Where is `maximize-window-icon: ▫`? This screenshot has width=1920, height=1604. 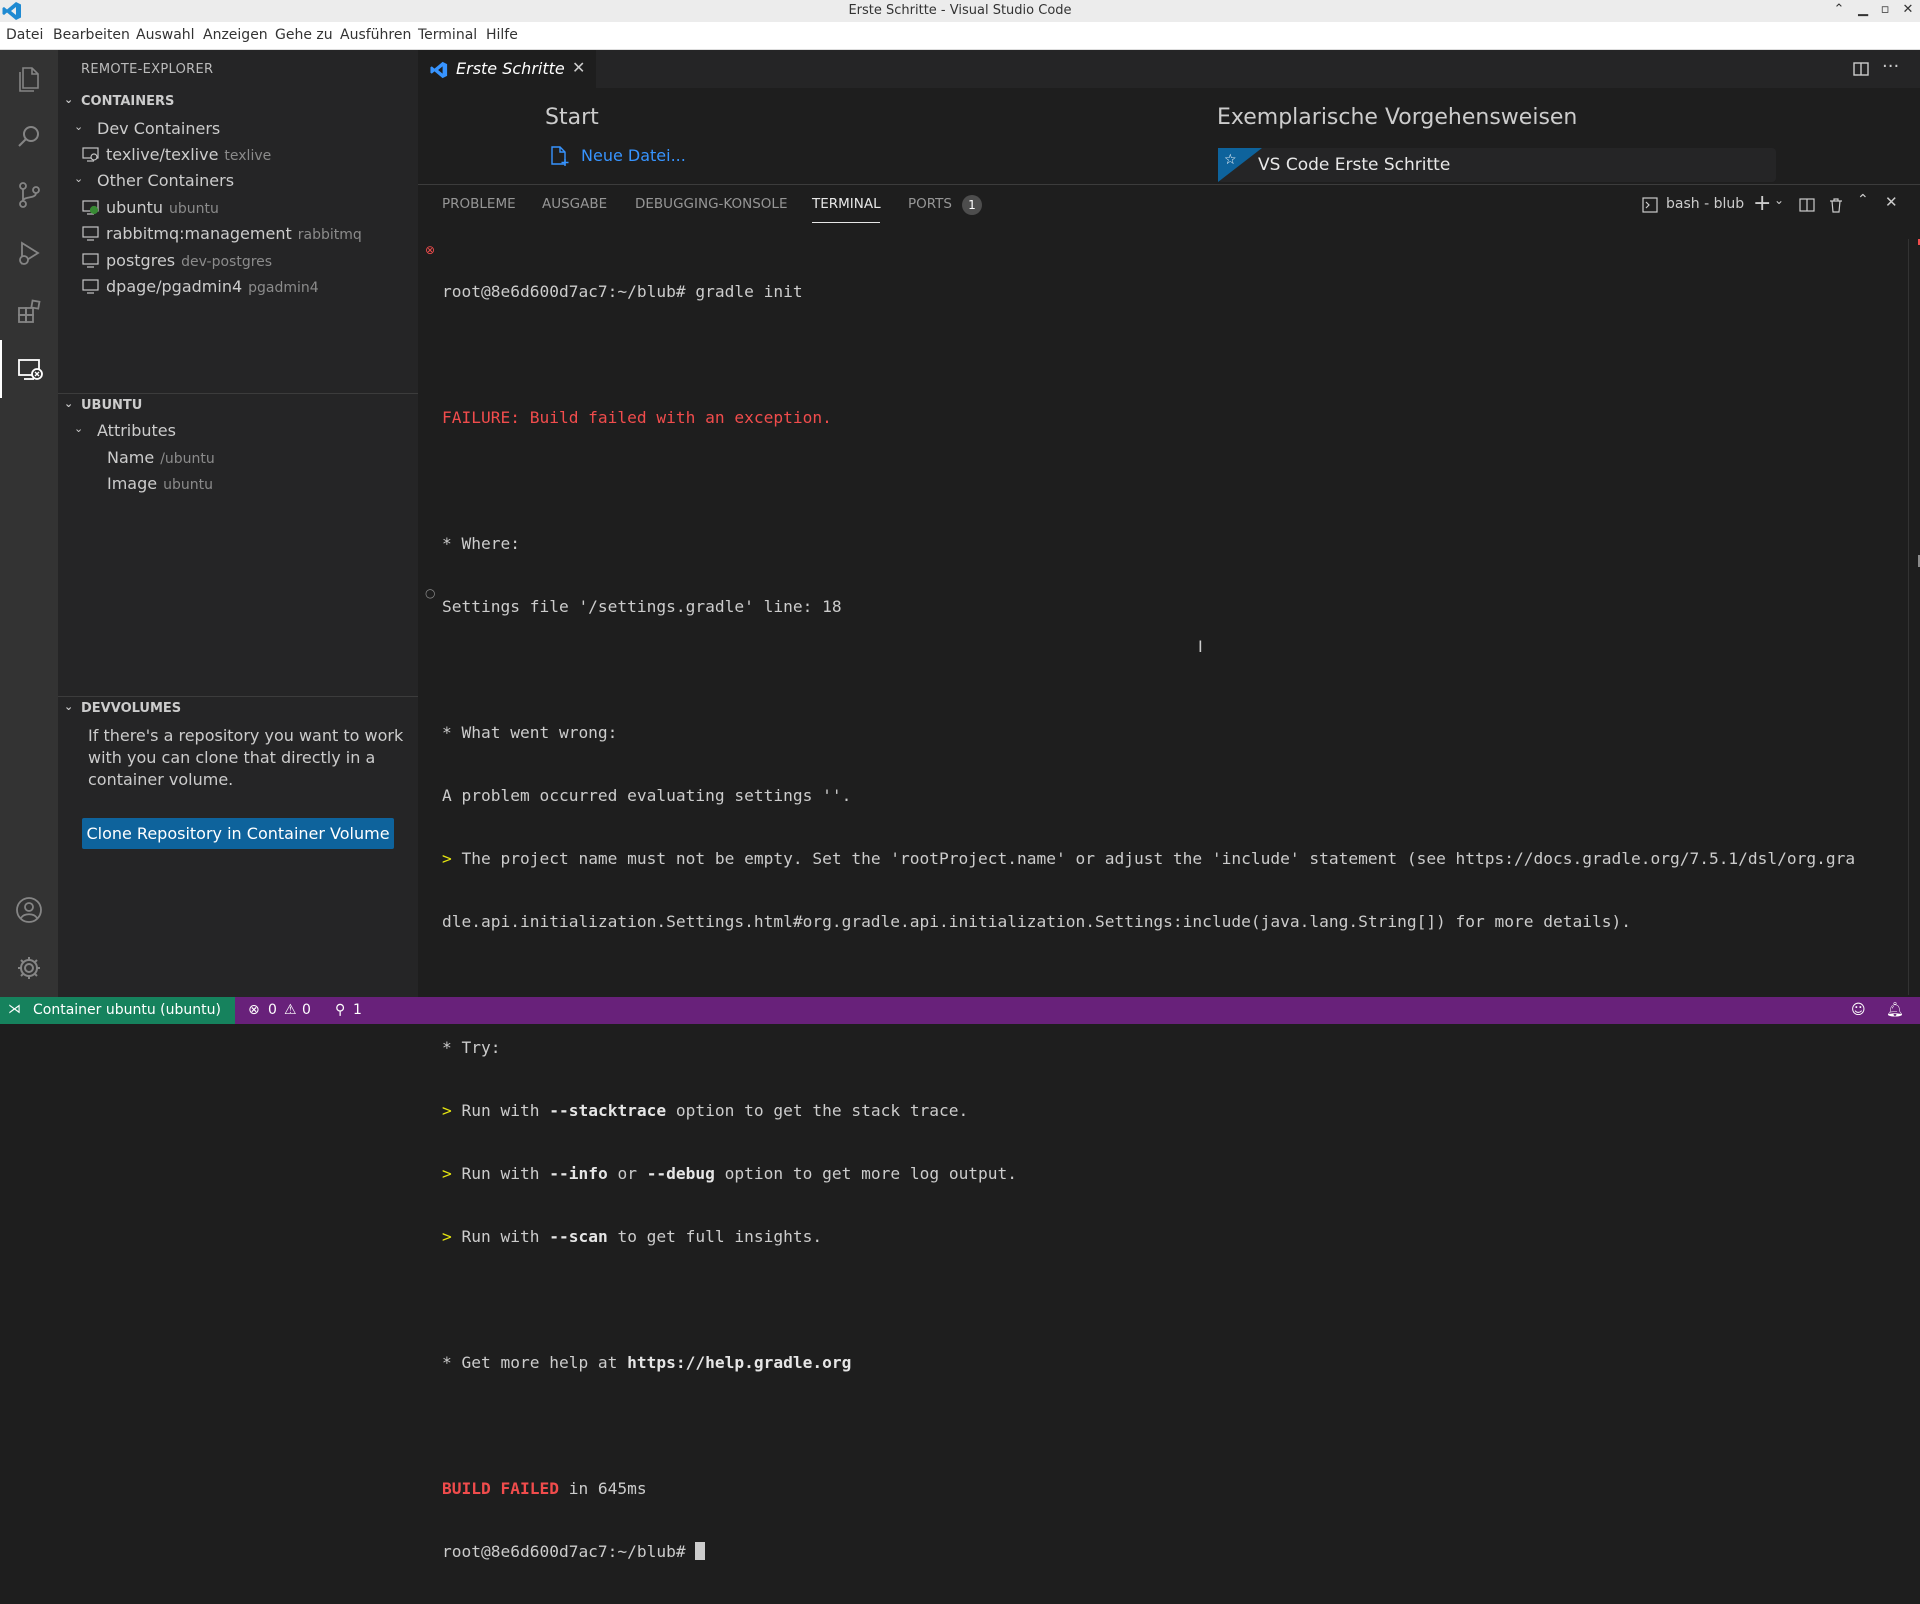 maximize-window-icon: ▫ is located at coordinates (1885, 9).